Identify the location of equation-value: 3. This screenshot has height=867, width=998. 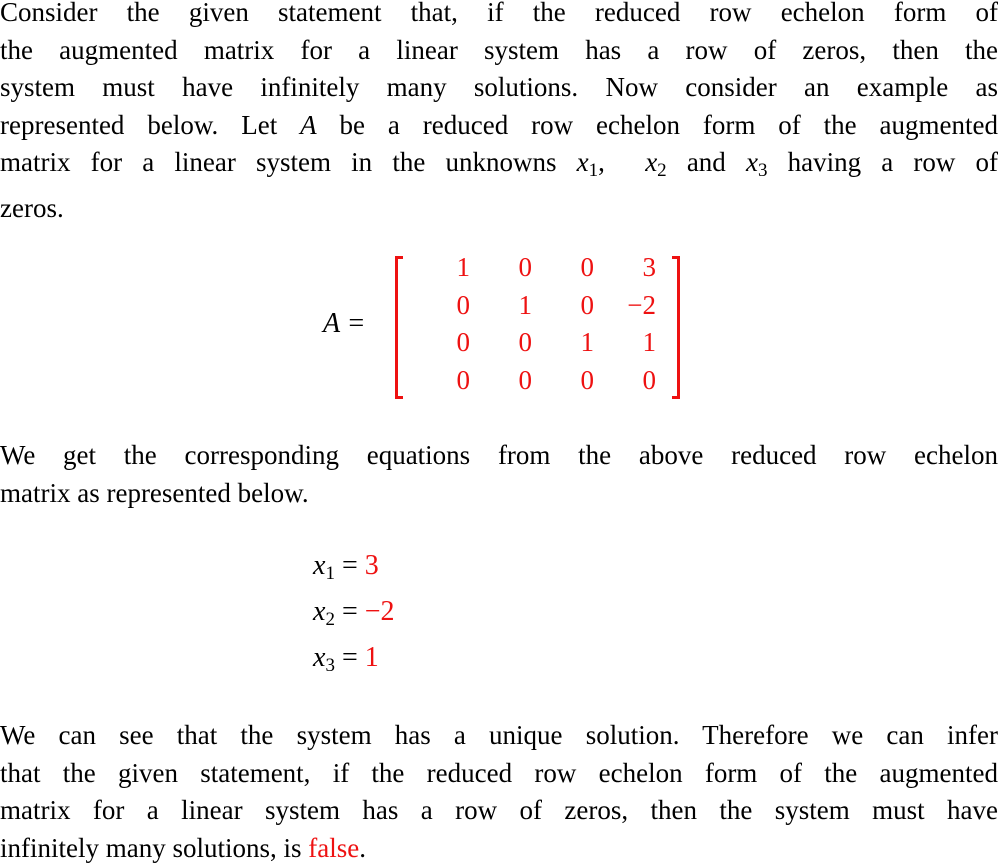
(372, 565).